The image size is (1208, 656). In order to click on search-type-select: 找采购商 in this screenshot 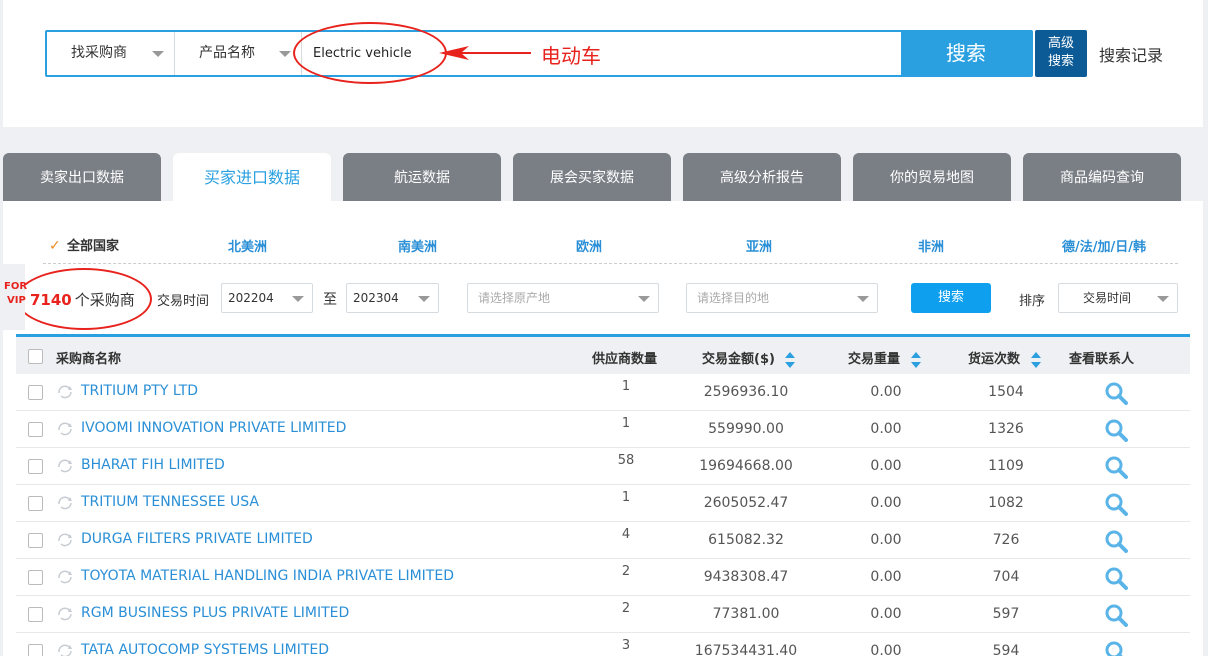, I will do `click(111, 53)`.